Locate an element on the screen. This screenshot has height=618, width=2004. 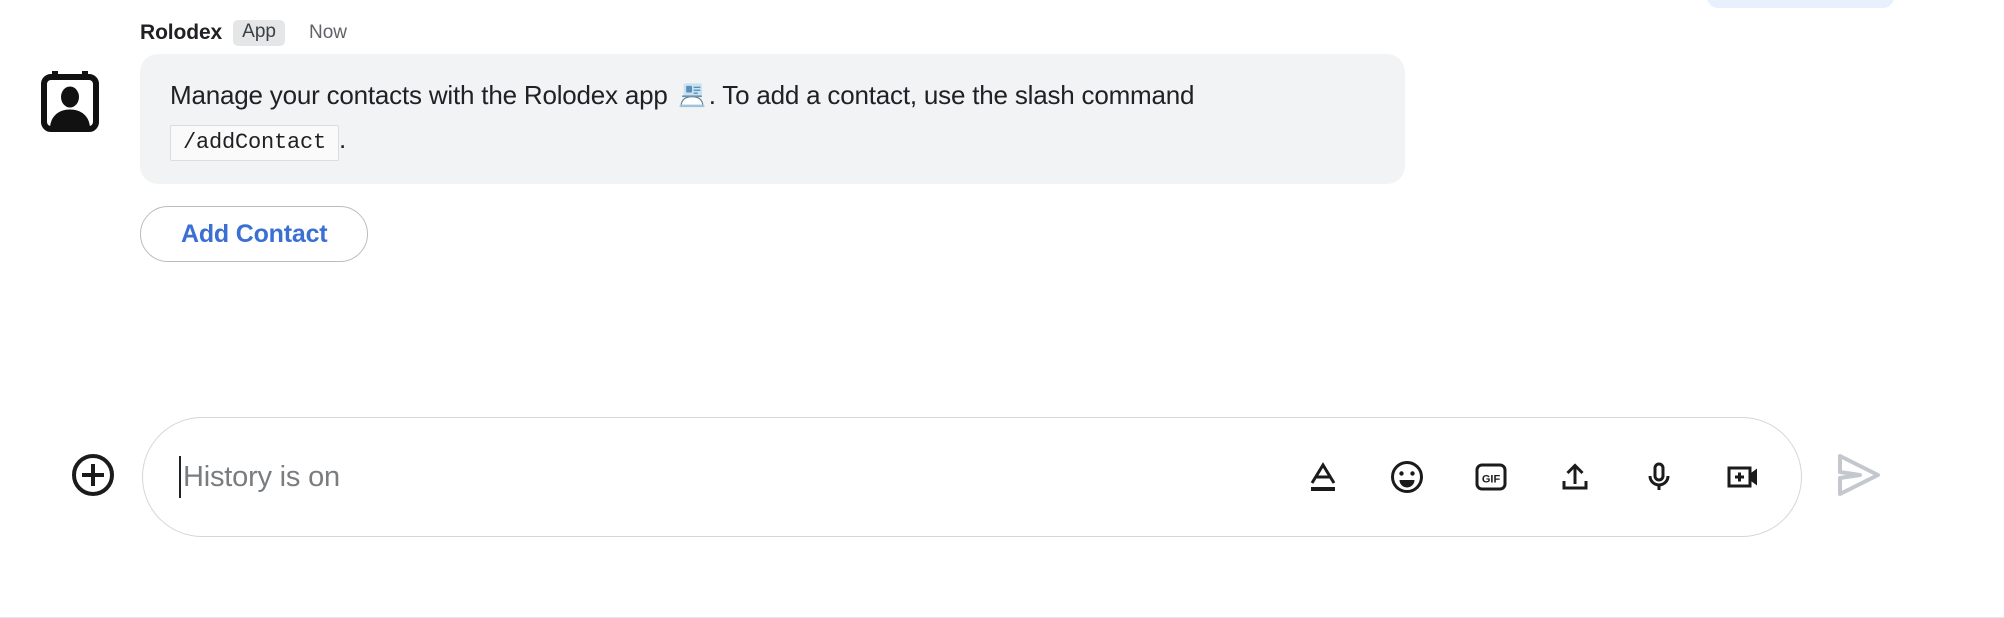
plus-circle-icon is located at coordinates (93, 477).